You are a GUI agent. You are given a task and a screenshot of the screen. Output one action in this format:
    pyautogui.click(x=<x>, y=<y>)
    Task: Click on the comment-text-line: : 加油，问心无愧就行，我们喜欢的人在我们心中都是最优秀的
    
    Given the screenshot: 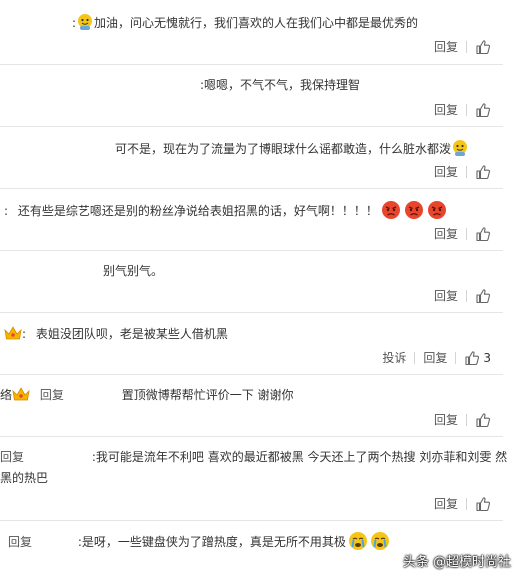 What is the action you would take?
    pyautogui.click(x=245, y=22)
    